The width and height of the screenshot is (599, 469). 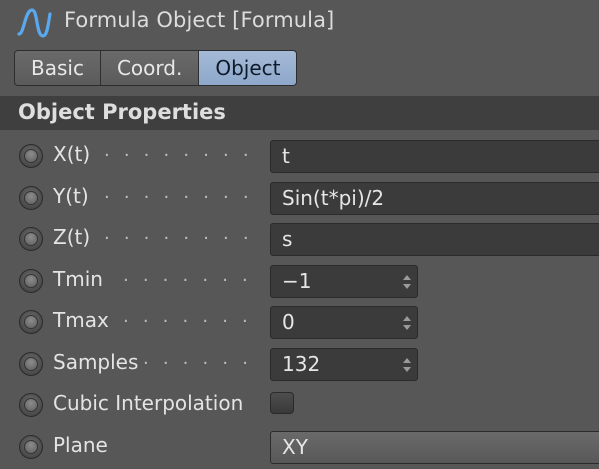 I want to click on title-bar: Formula Object [Formula], so click(x=299, y=24).